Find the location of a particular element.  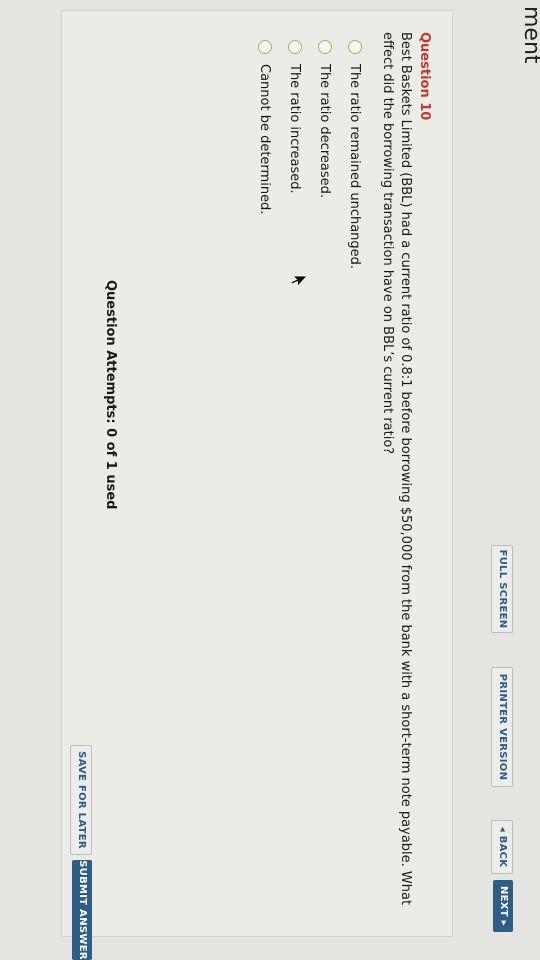

question-attempts: Question Attempts: 0 of 1 used is located at coordinates (110, 395).